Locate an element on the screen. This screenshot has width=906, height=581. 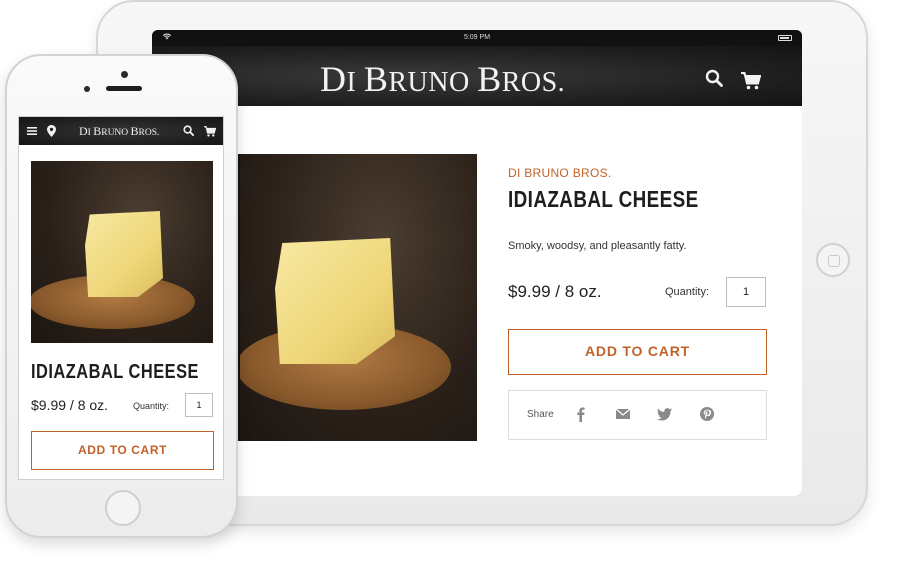
mobile-site-logo: DI BRUNO BROS. is located at coordinates (119, 131).